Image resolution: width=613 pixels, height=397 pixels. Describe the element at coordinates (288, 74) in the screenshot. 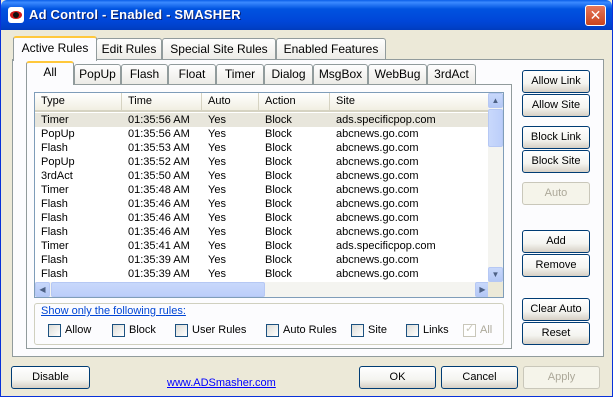

I see `tab-dialog: Dialog` at that location.